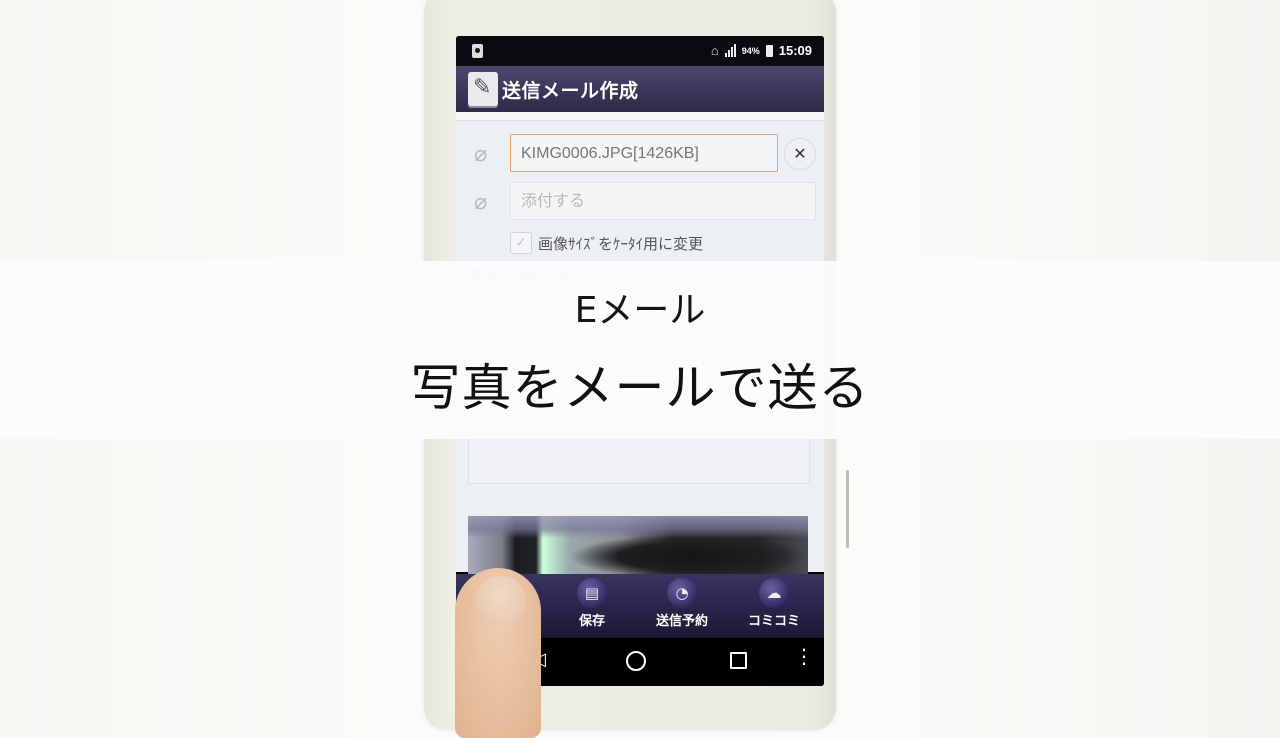 The width and height of the screenshot is (1280, 738). Describe the element at coordinates (750, 50) in the screenshot. I see `battery-percent: 94%` at that location.